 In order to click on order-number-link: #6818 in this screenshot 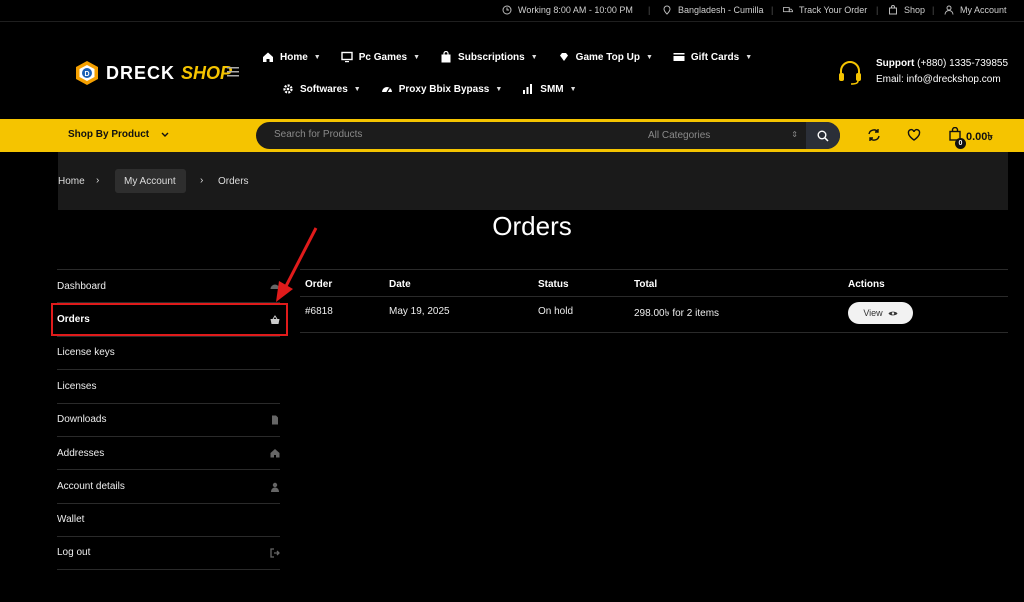, I will do `click(319, 311)`.